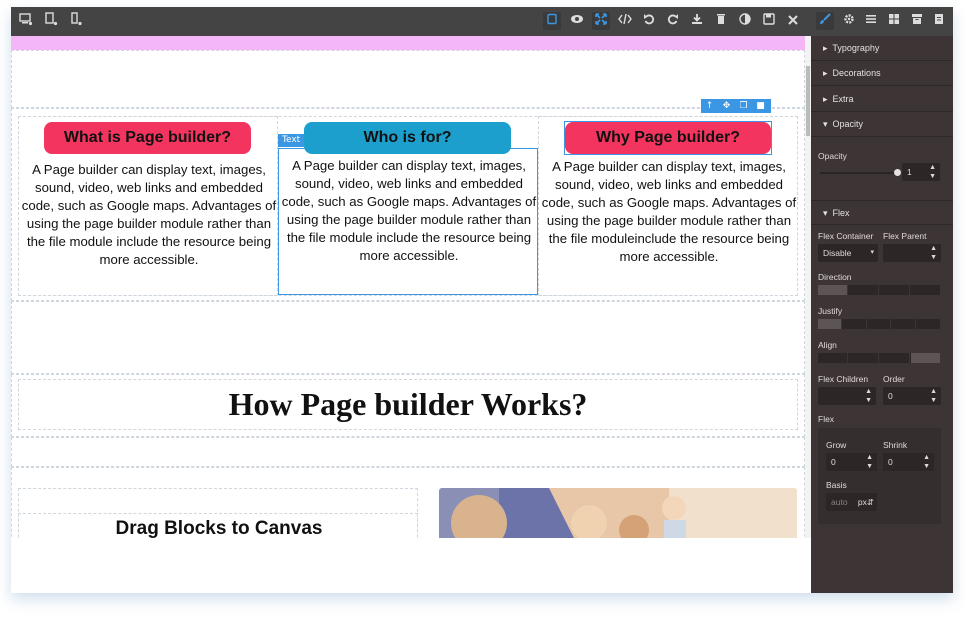 The height and width of the screenshot is (625, 966). Describe the element at coordinates (882, 99) in the screenshot. I see `extra-section: ▸ Extra` at that location.